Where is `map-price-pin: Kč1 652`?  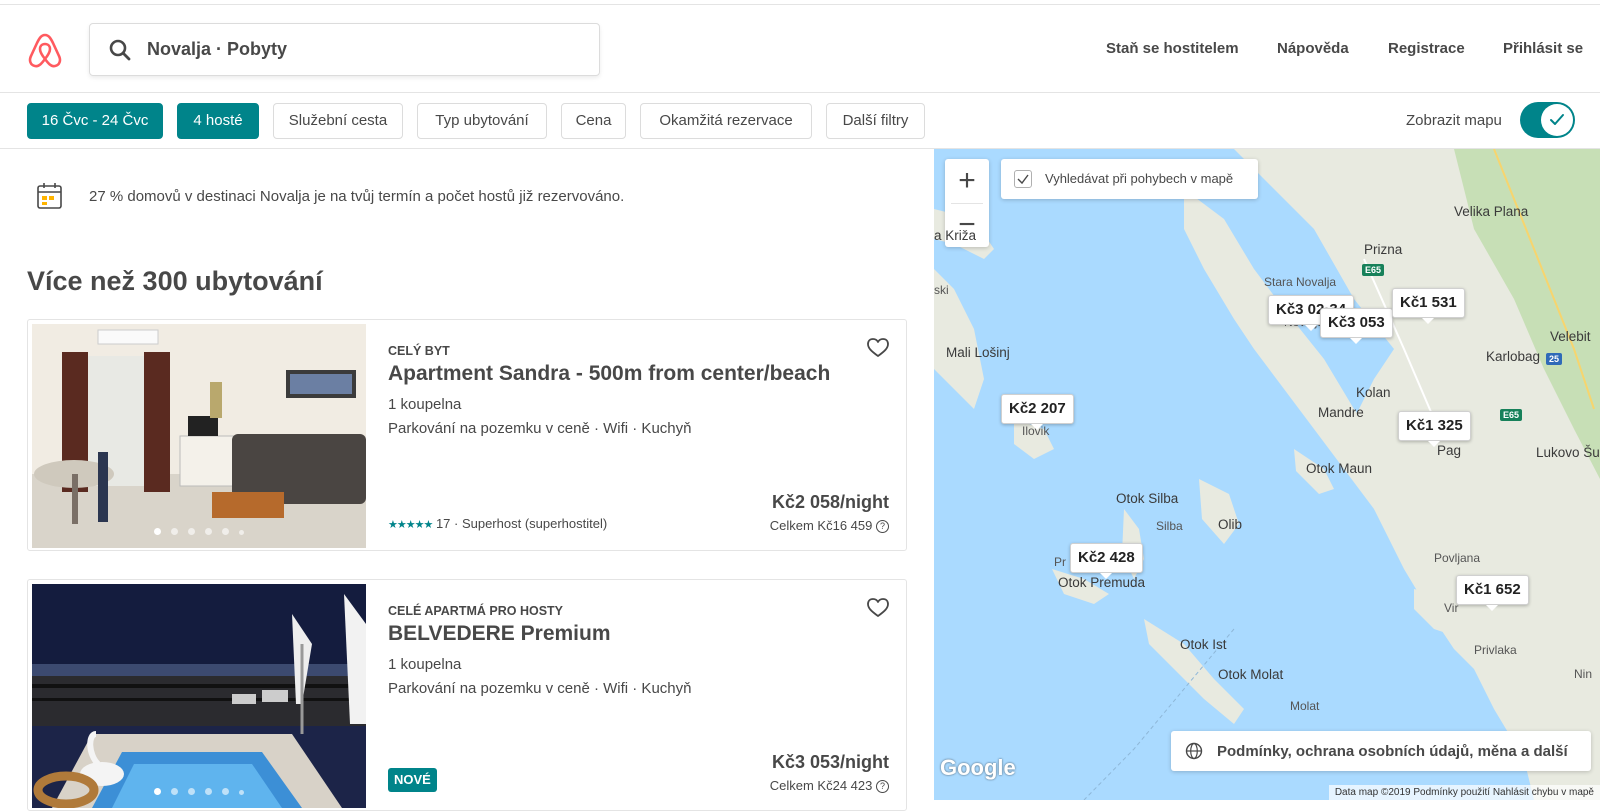
map-price-pin: Kč1 652 is located at coordinates (1492, 593).